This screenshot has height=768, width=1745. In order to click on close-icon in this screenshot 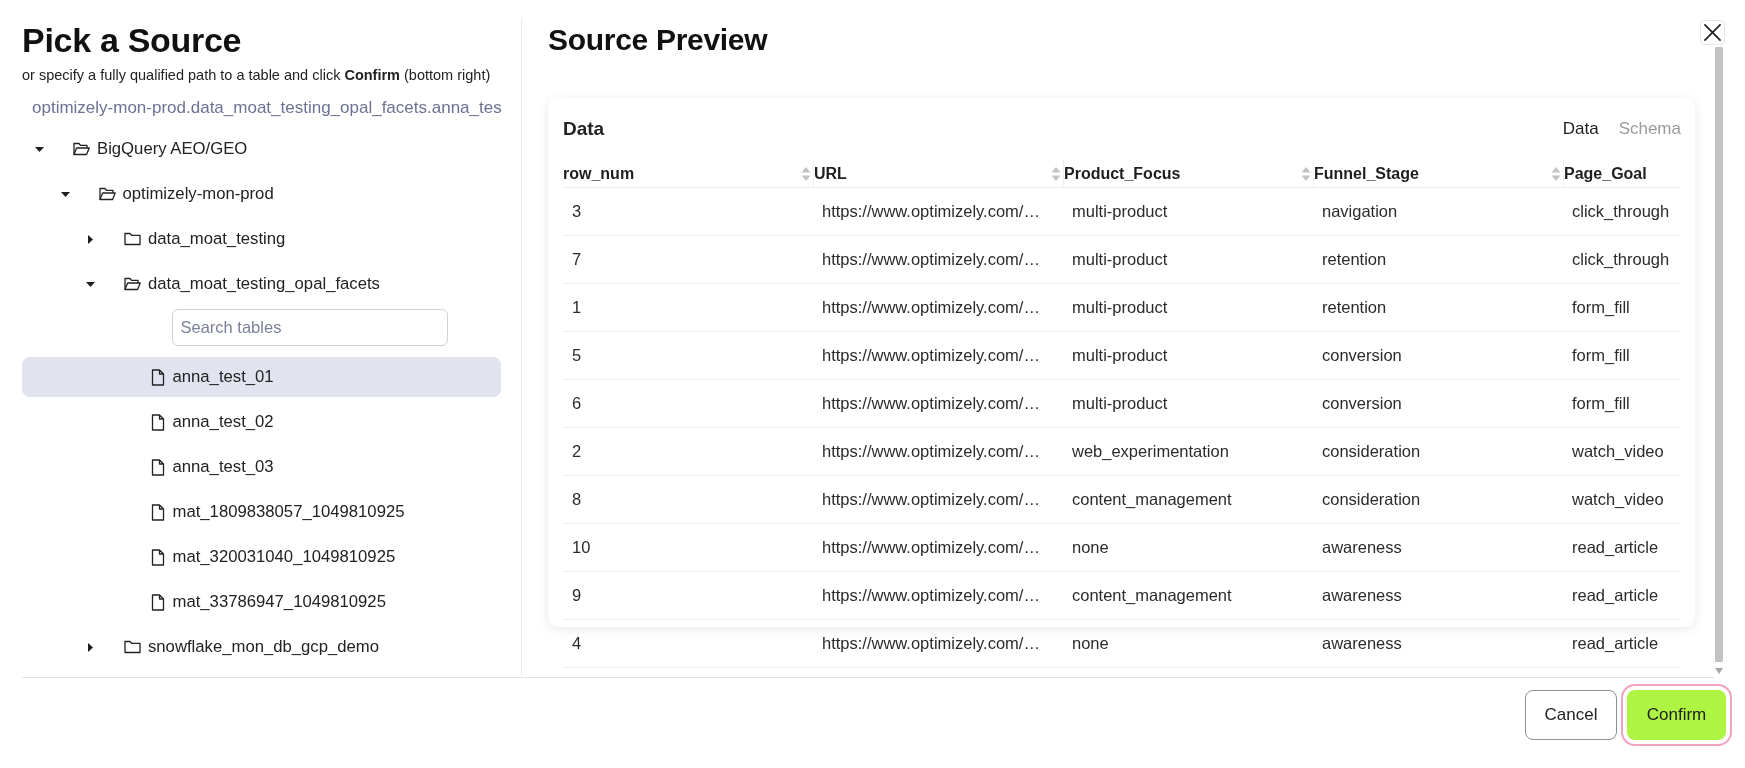, I will do `click(1712, 32)`.